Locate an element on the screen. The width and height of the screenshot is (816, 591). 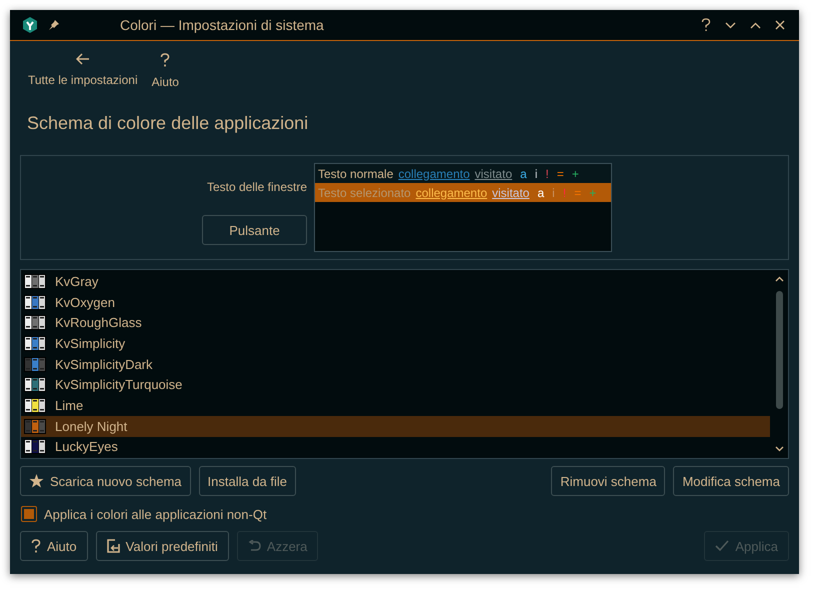
scheme-item: KvSimplicityTurquoise is located at coordinates (395, 385).